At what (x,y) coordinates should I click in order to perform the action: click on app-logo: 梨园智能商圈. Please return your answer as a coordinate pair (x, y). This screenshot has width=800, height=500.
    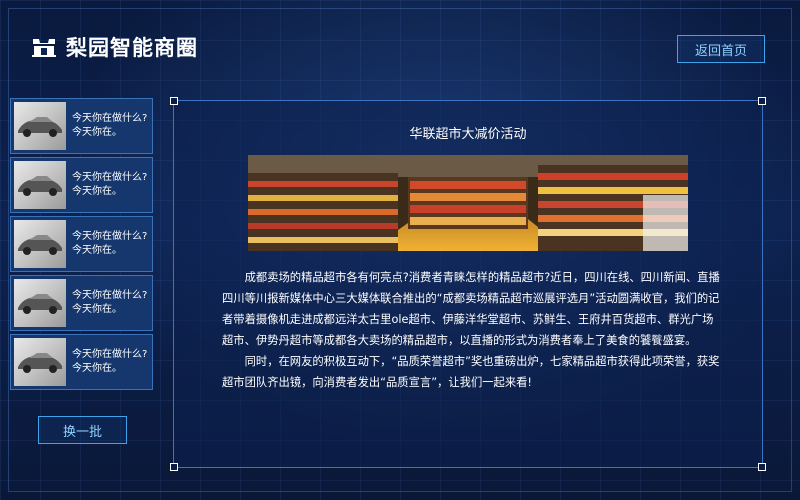
    Looking at the image, I should click on (114, 47).